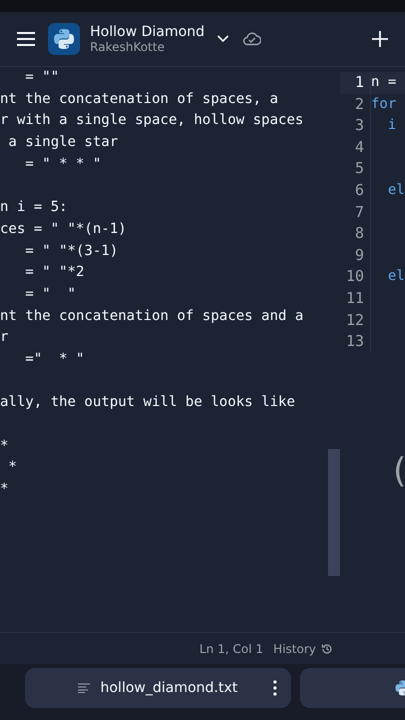 This screenshot has height=720, width=405. What do you see at coordinates (147, 32) in the screenshot?
I see `project-title: Hollow Diamond` at bounding box center [147, 32].